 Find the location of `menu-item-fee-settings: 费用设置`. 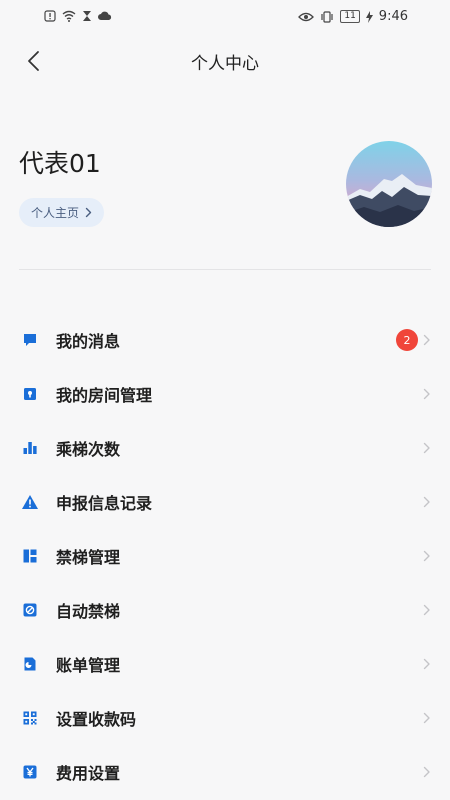

menu-item-fee-settings: 费用设置 is located at coordinates (225, 772).